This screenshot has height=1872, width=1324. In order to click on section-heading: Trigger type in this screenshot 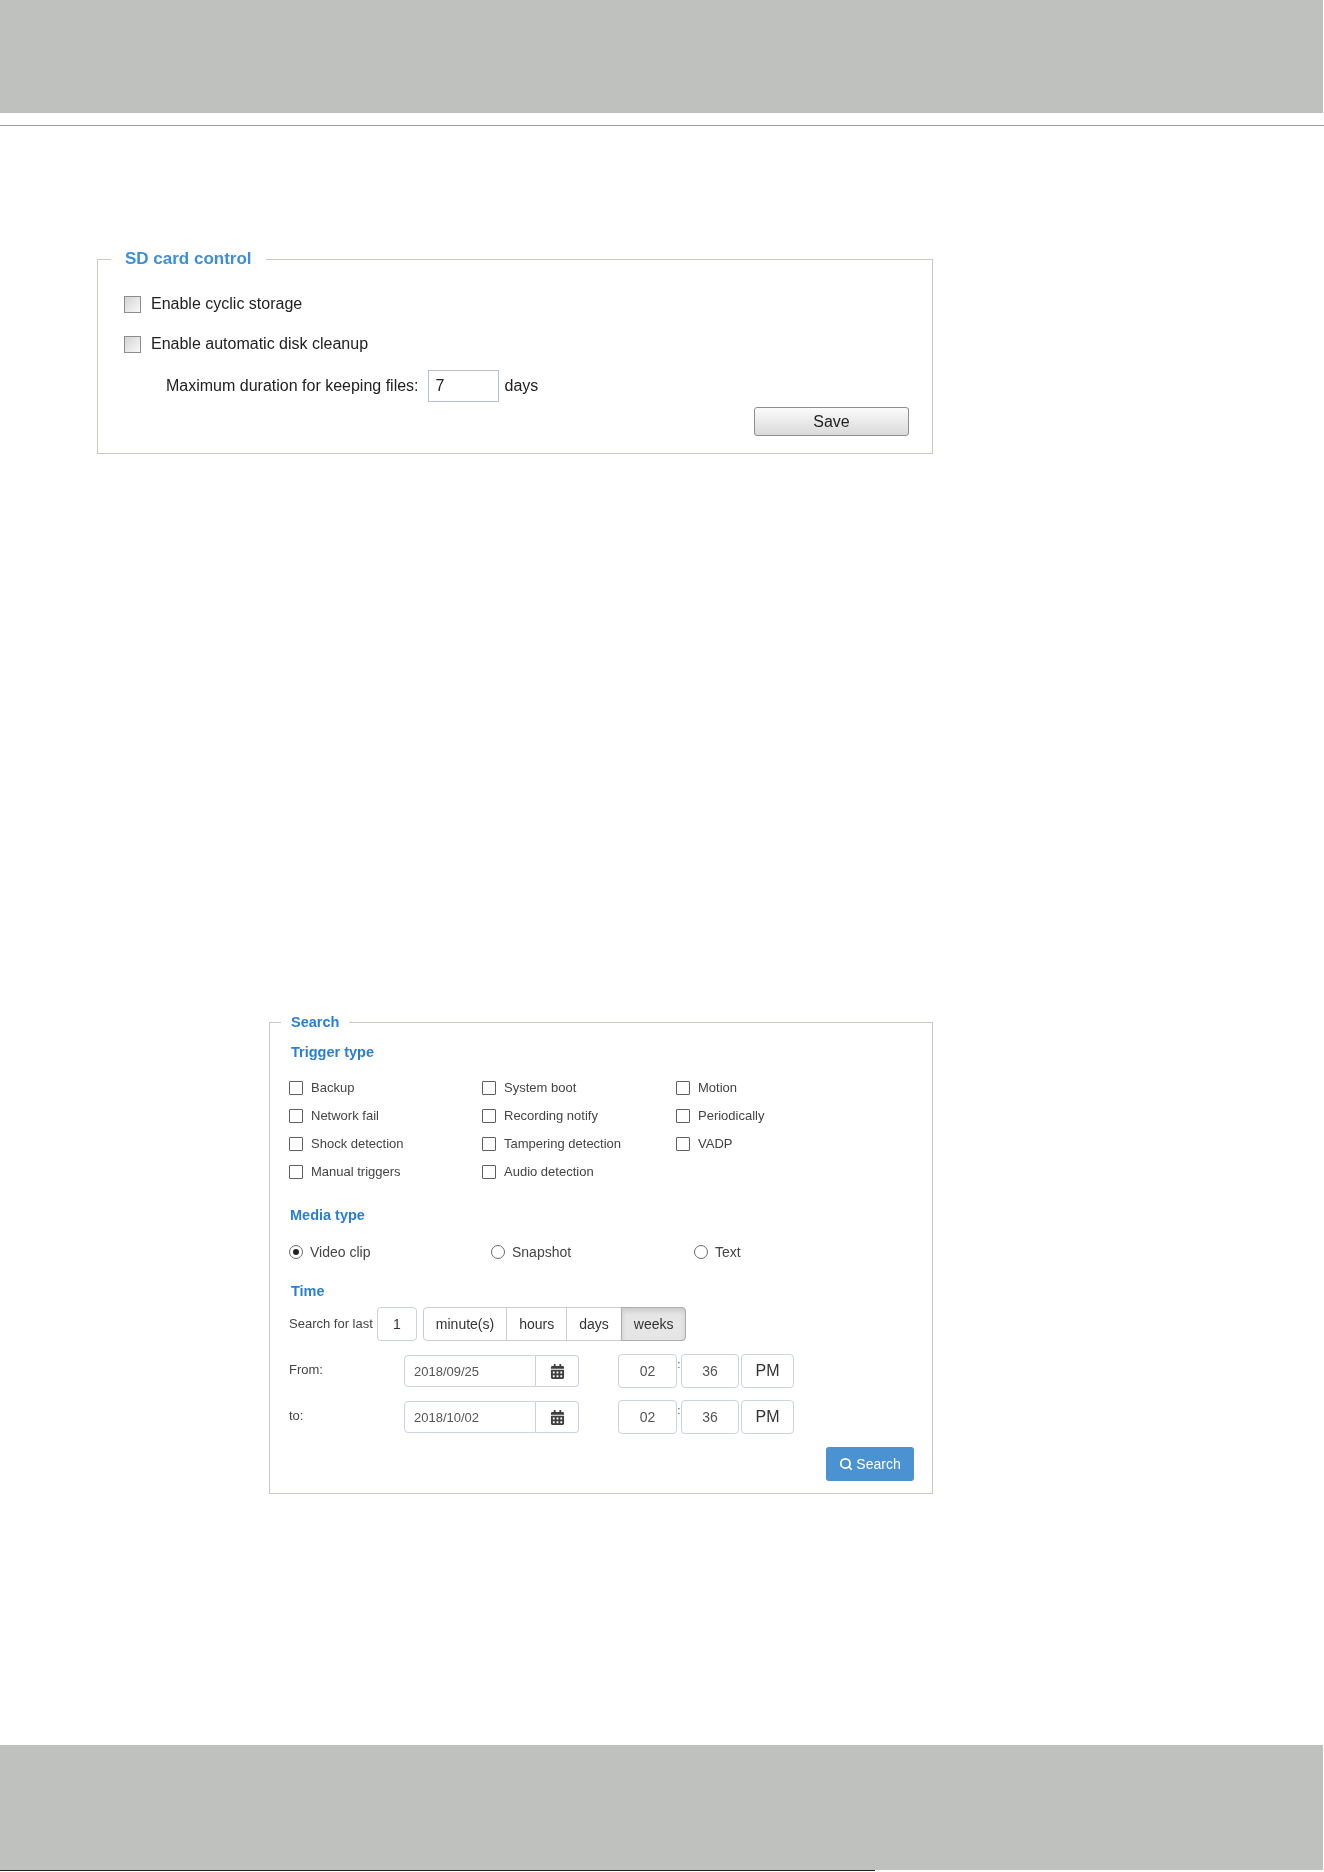, I will do `click(332, 1052)`.